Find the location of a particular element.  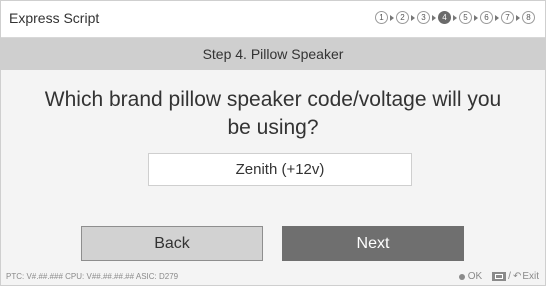

title-bar: Express Script 12345678 is located at coordinates (273, 19).